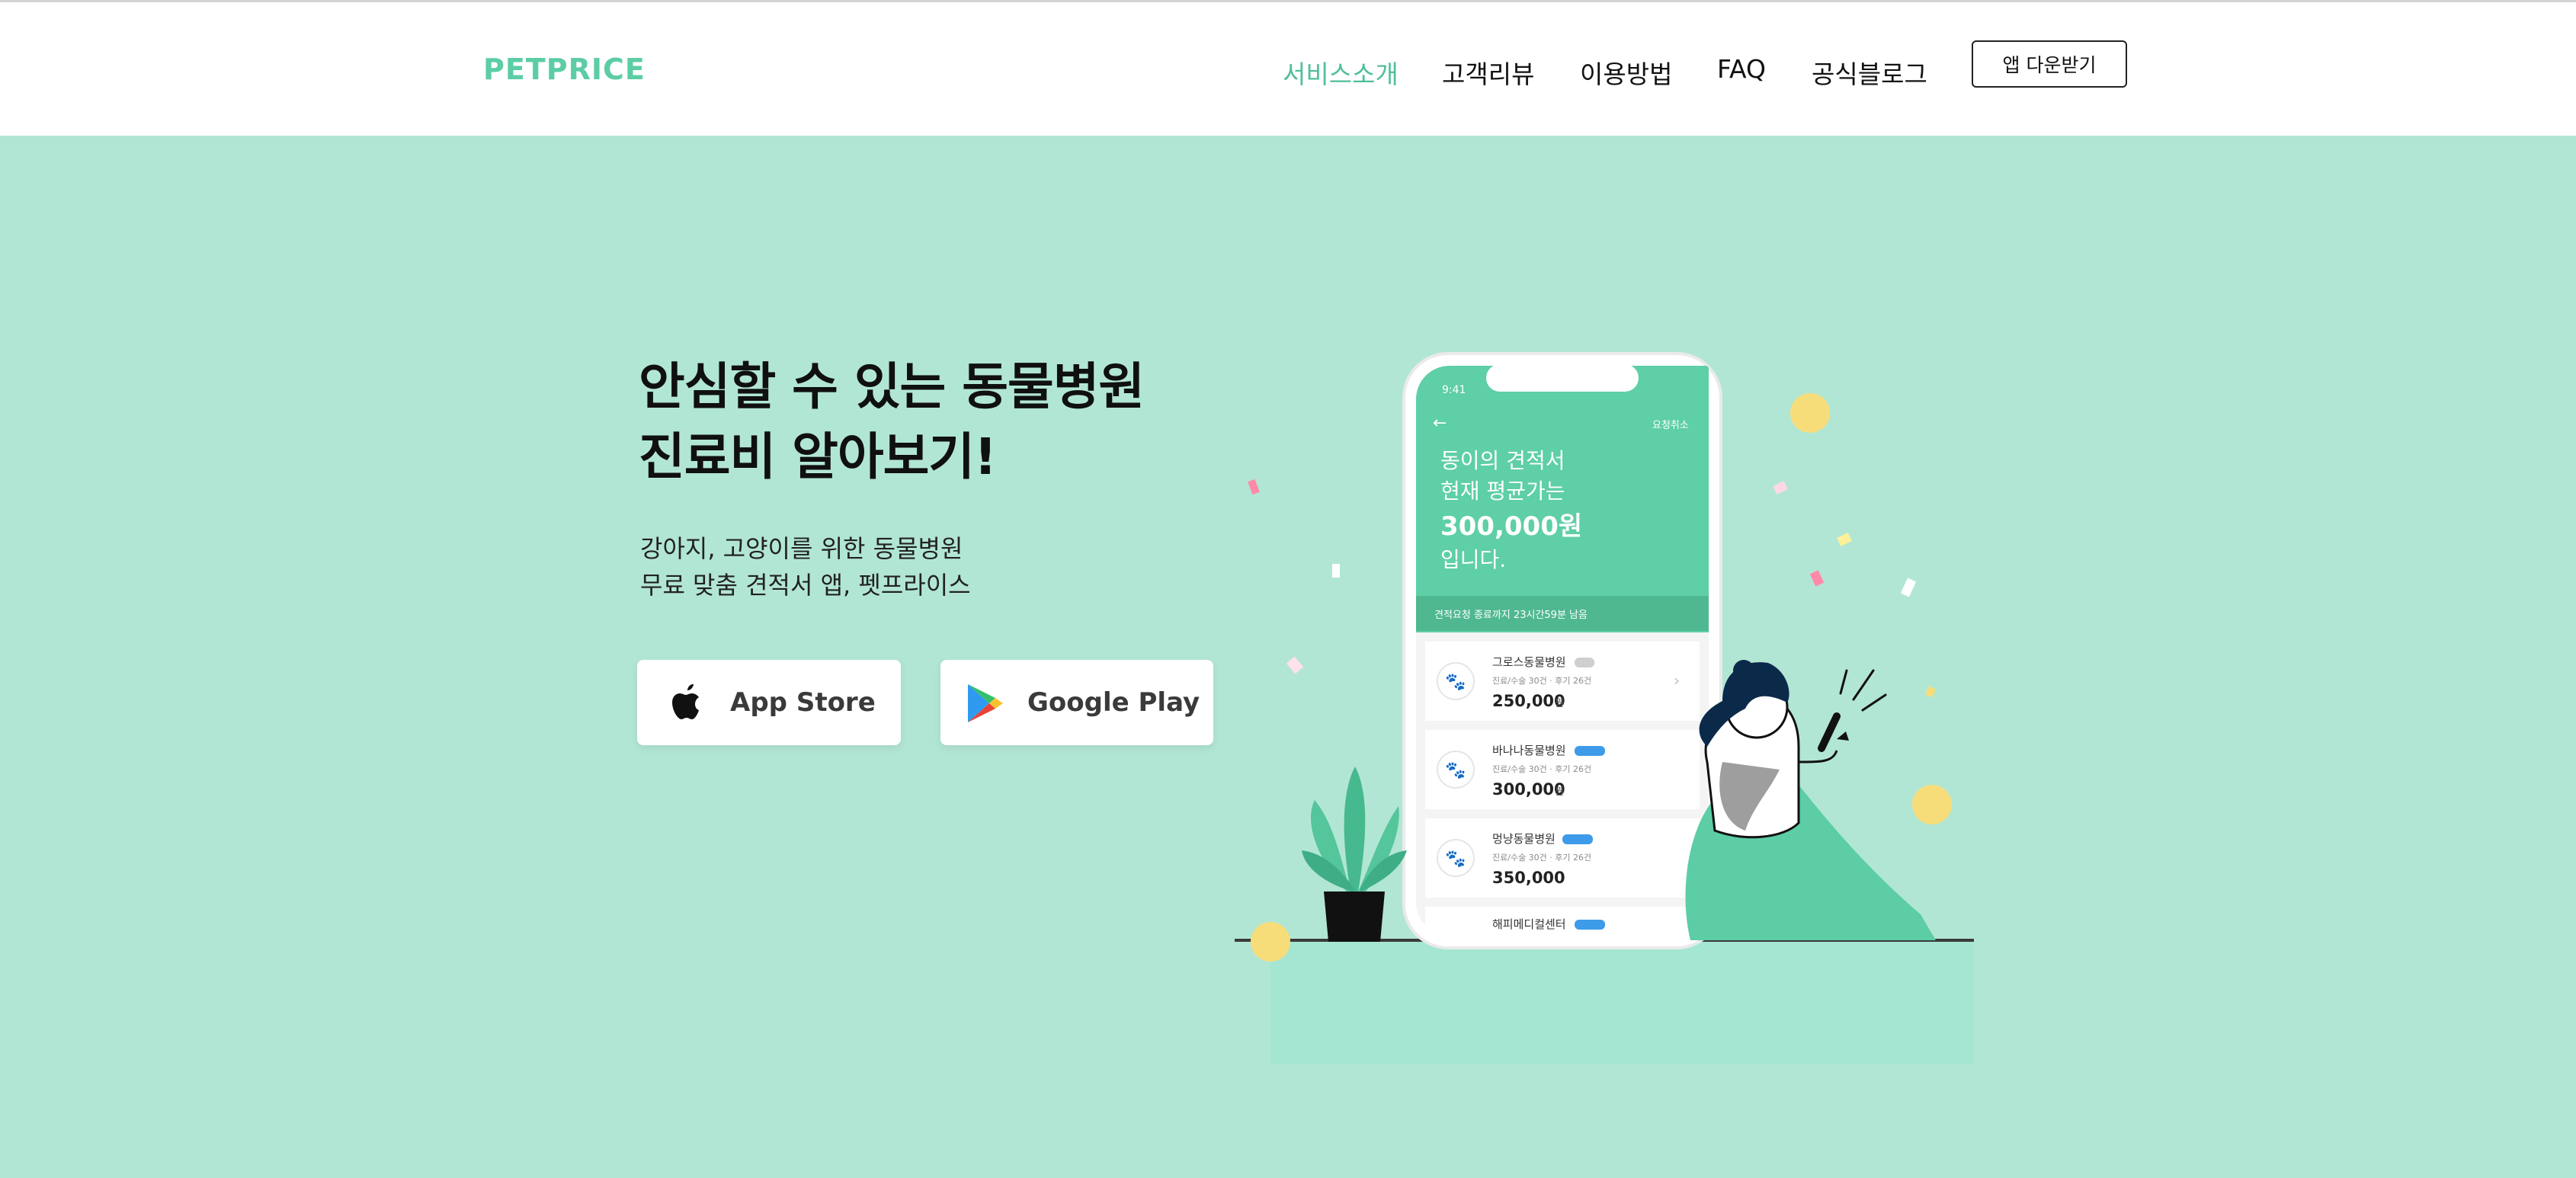 This screenshot has height=1178, width=2576. I want to click on app-store-button: App Store, so click(769, 703).